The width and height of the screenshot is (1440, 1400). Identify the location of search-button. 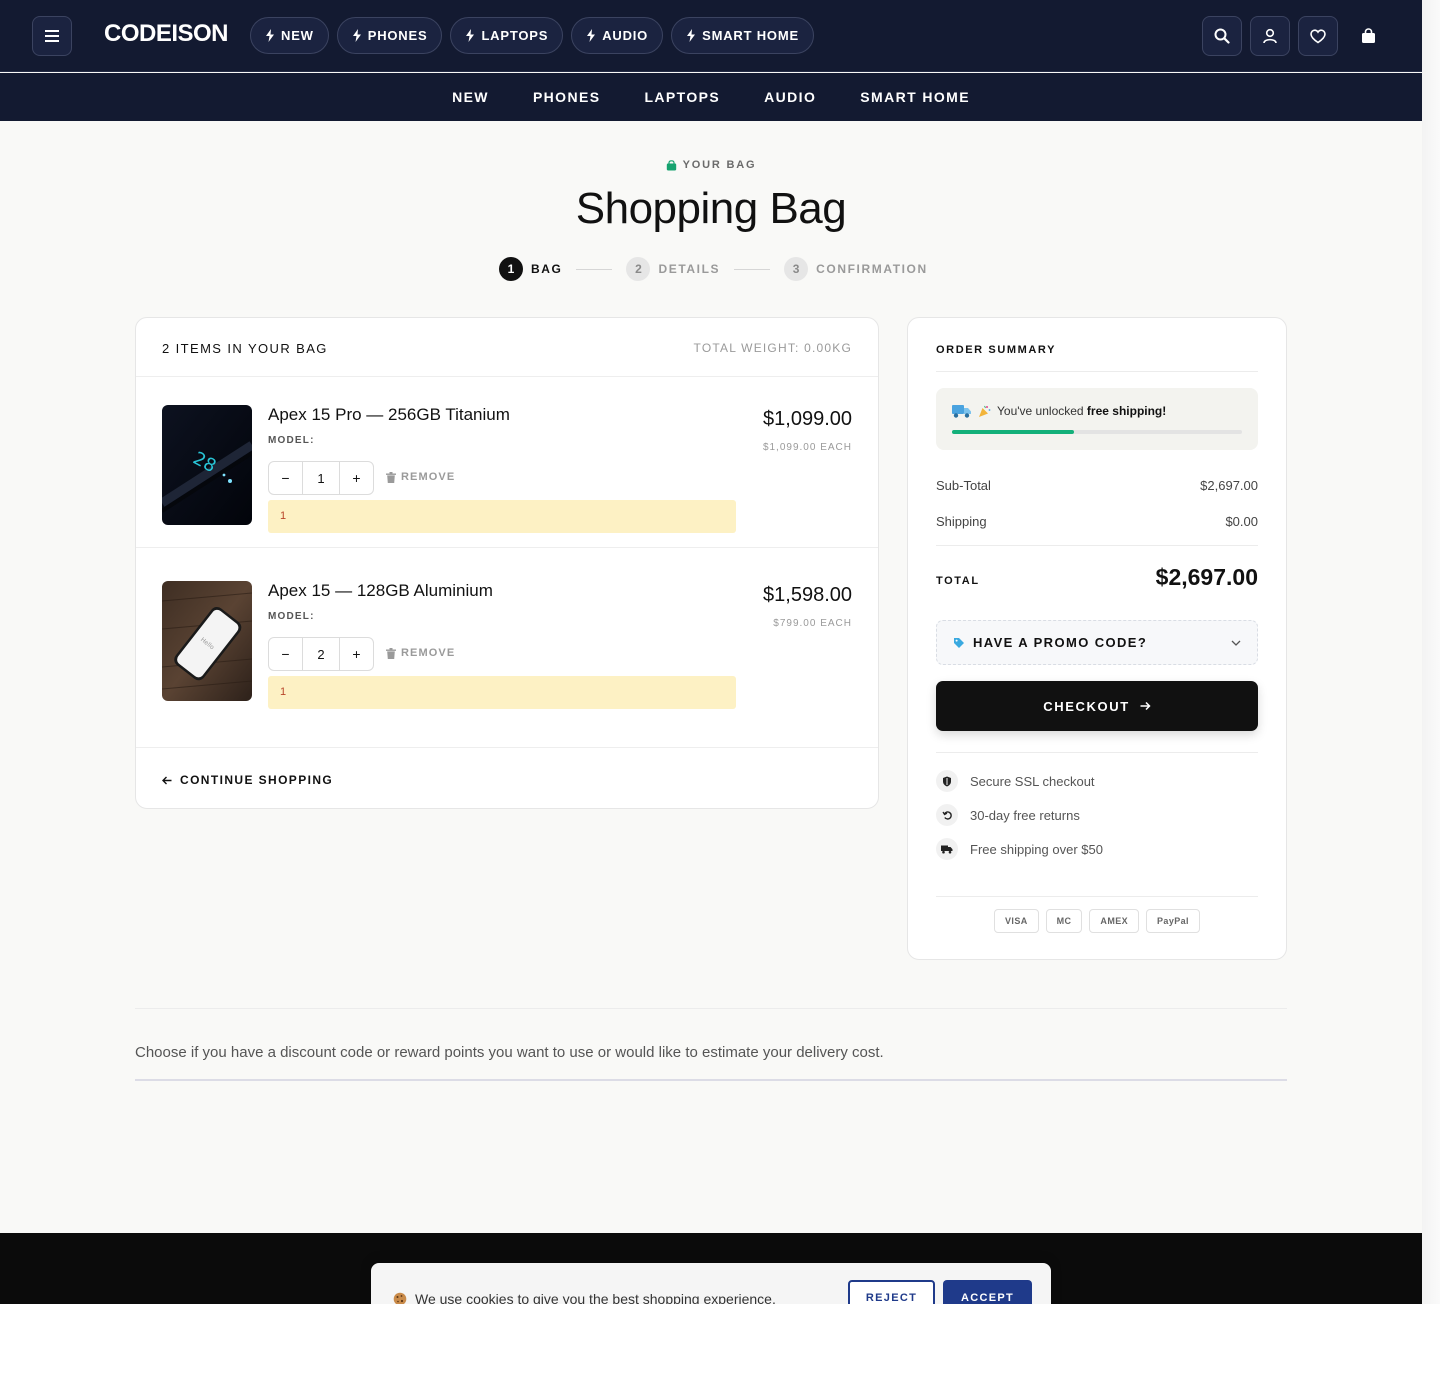
(1222, 36).